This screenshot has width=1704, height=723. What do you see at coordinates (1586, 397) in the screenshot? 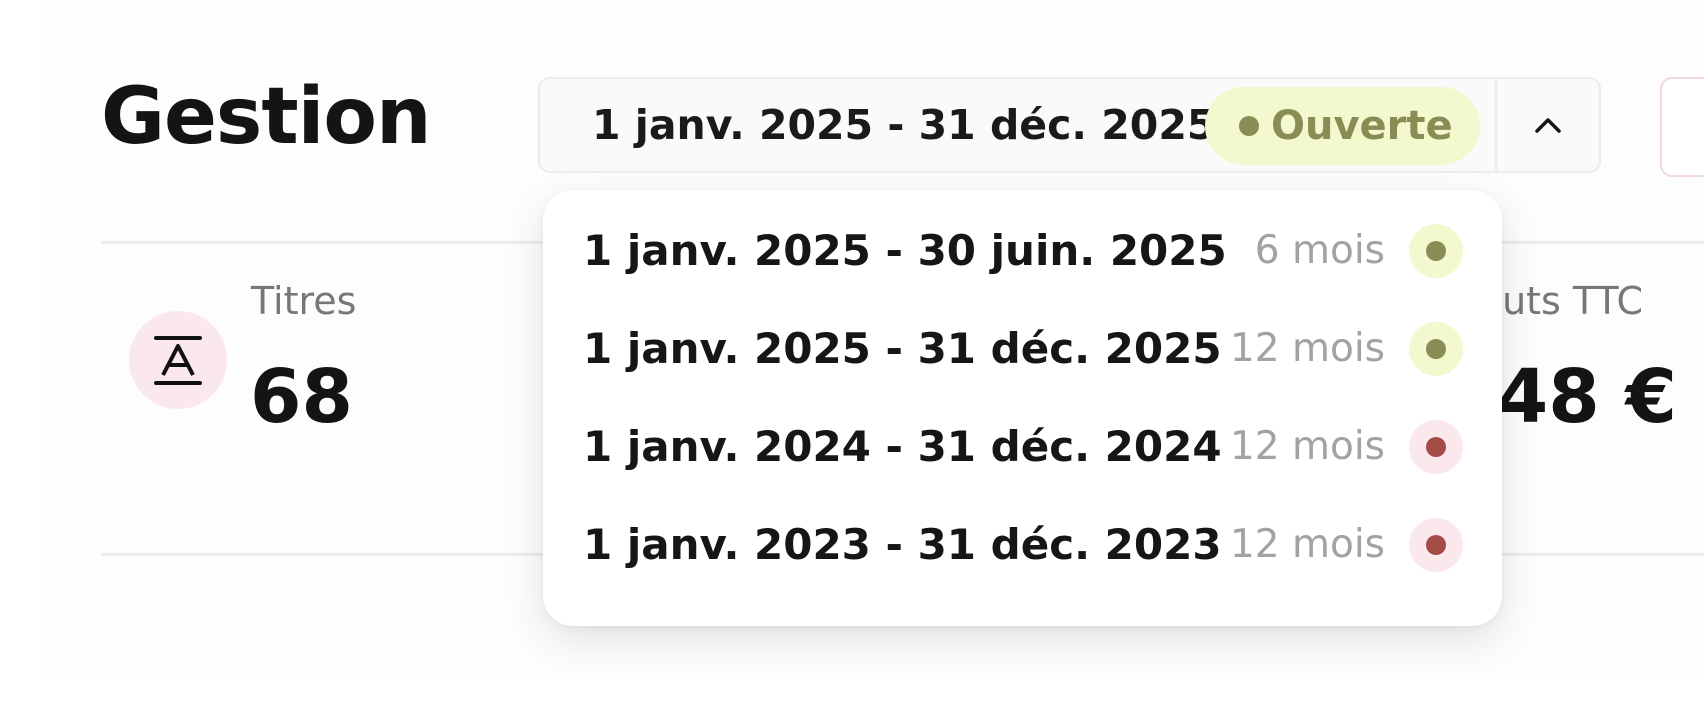
I see `costs-stat-value: 48 €` at bounding box center [1586, 397].